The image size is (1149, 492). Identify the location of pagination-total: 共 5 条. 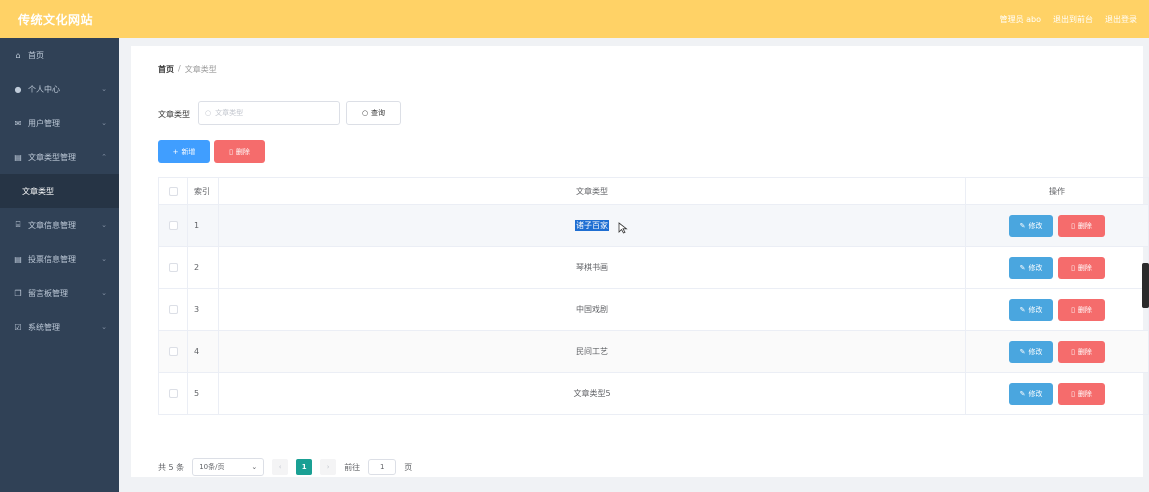
(171, 467).